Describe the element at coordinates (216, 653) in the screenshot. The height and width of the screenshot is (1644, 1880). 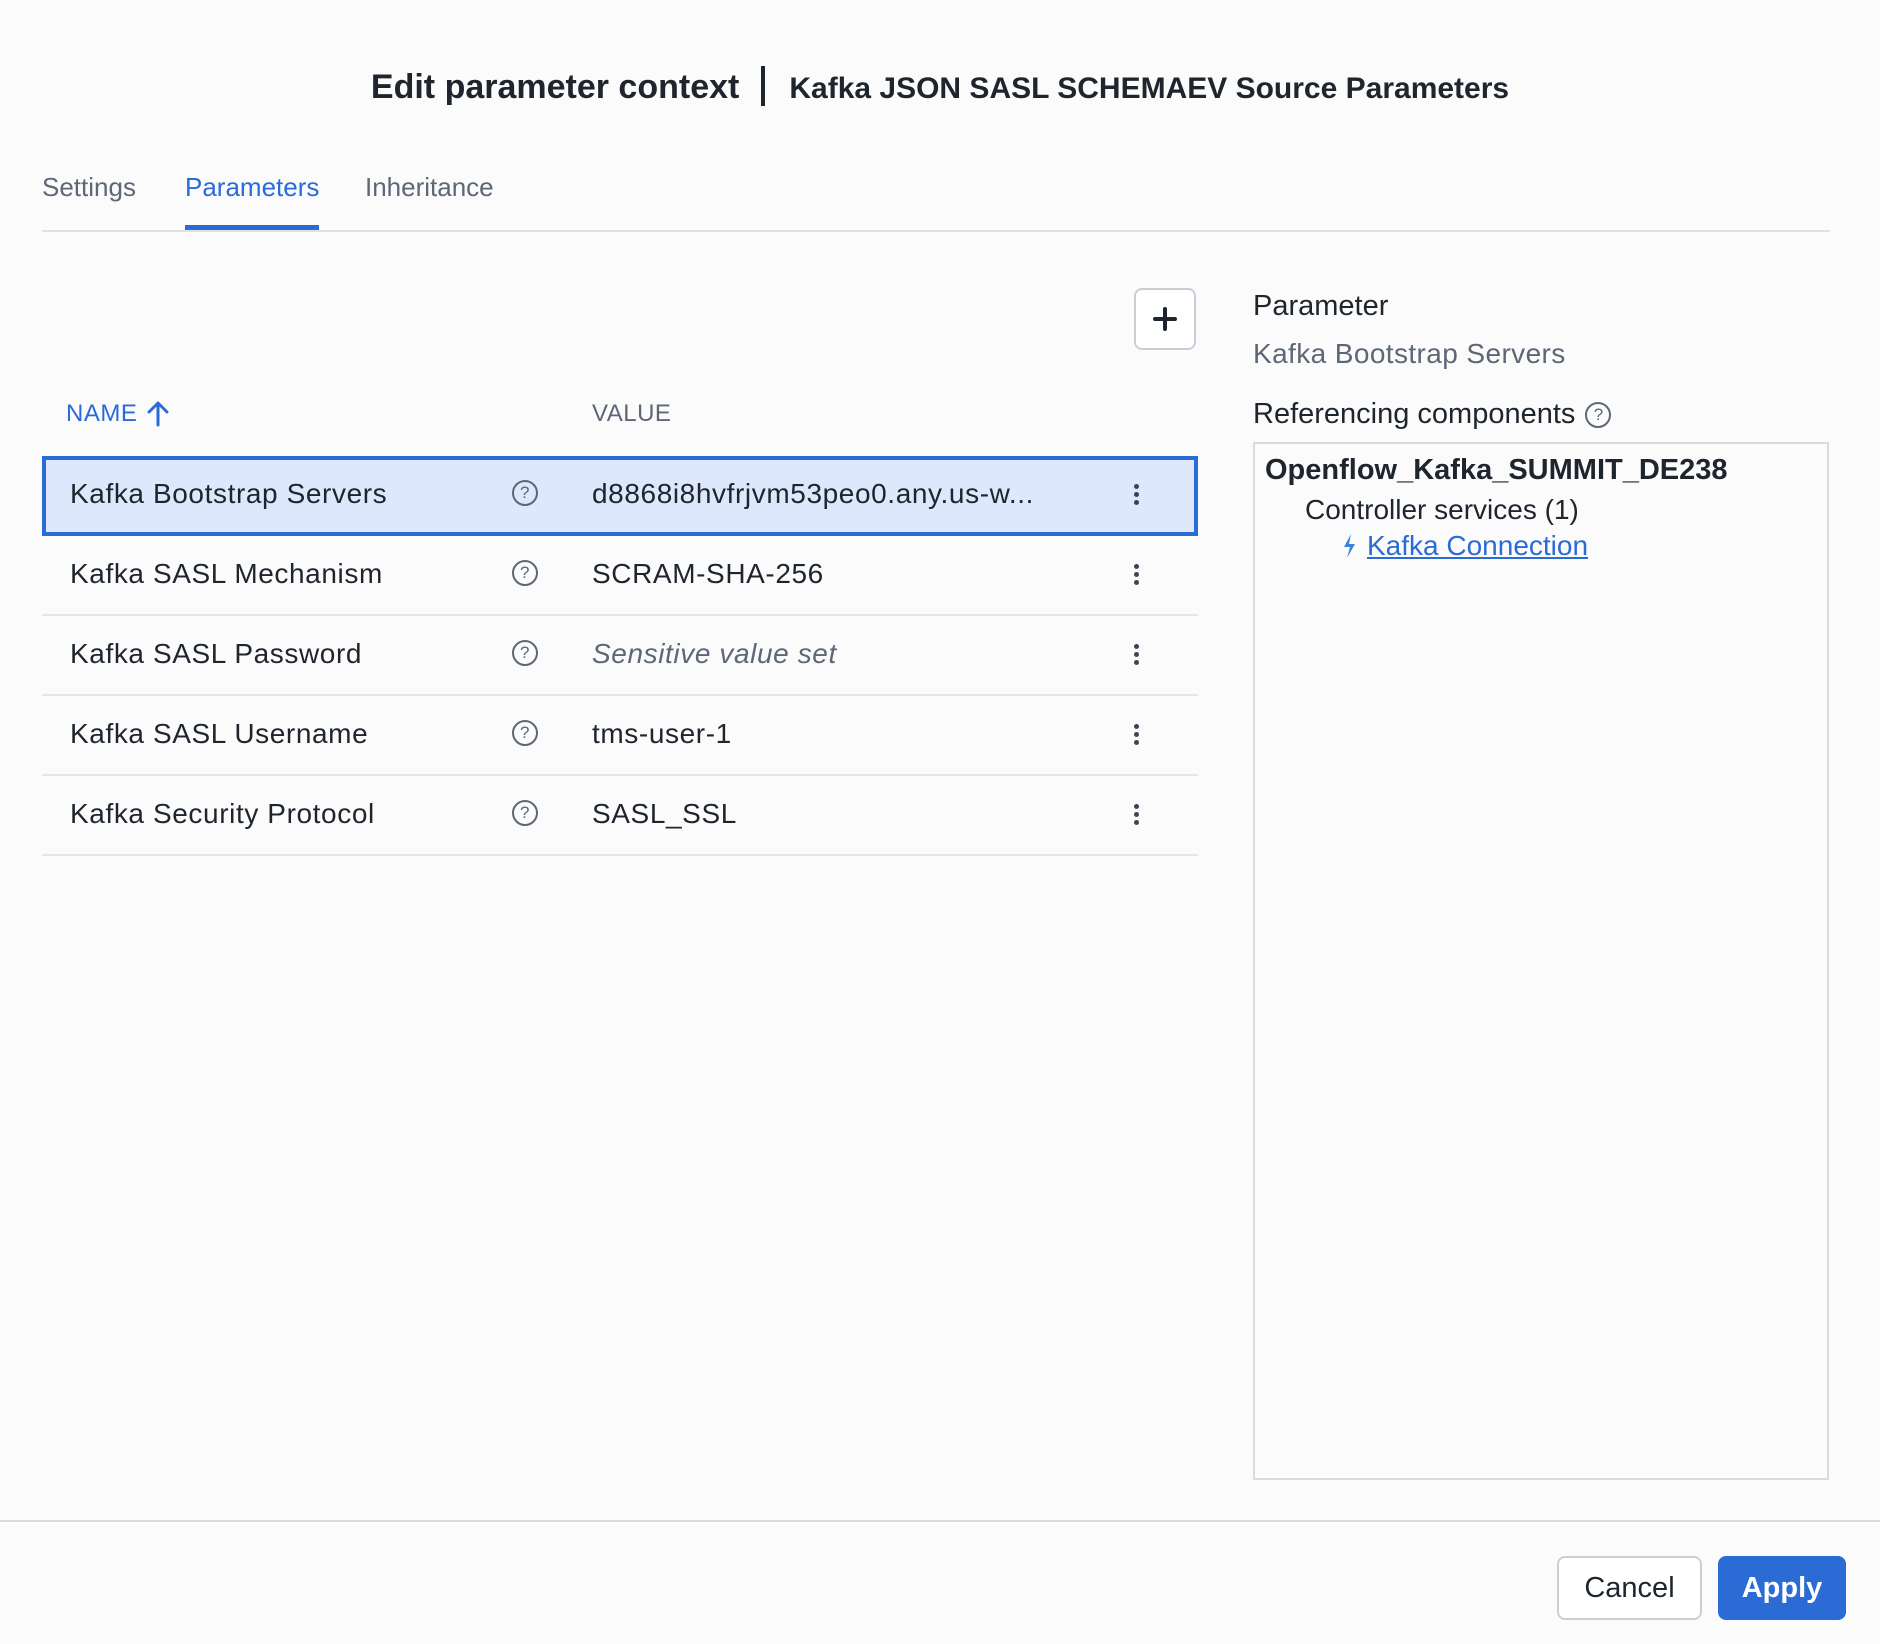
I see `parameter-name: Kafka SASL Password` at that location.